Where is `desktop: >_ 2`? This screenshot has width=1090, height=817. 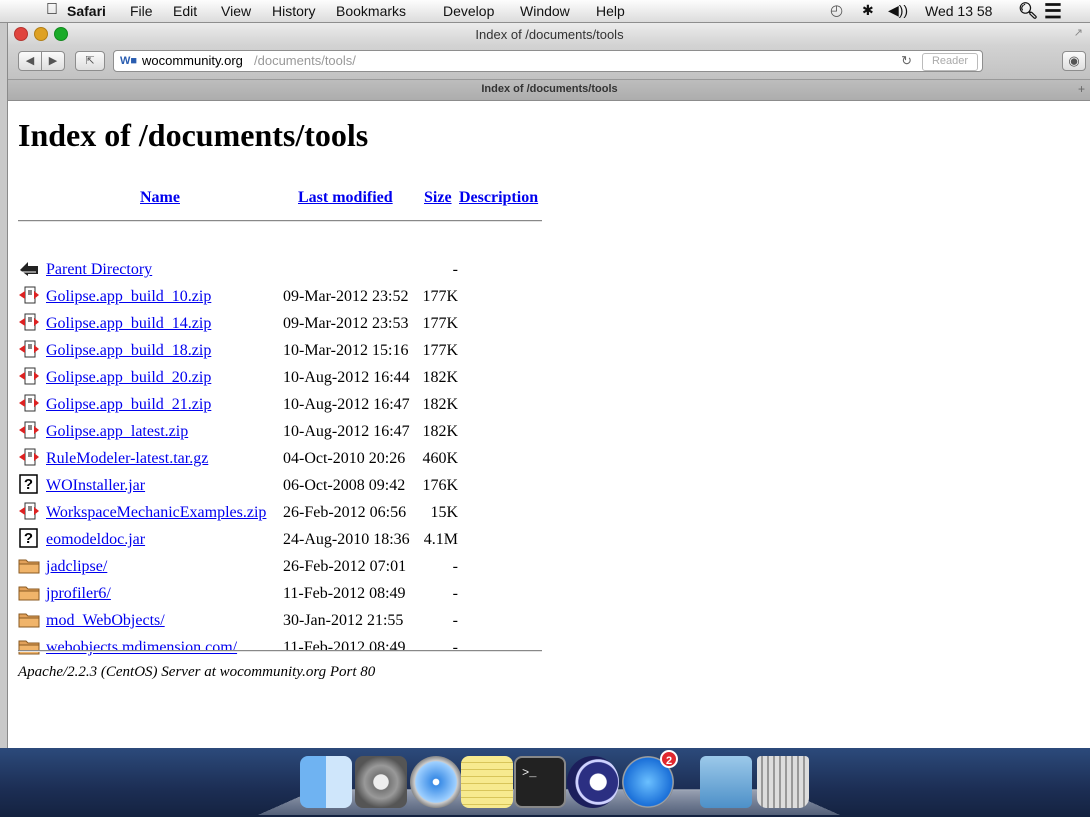 desktop: >_ 2 is located at coordinates (545, 782).